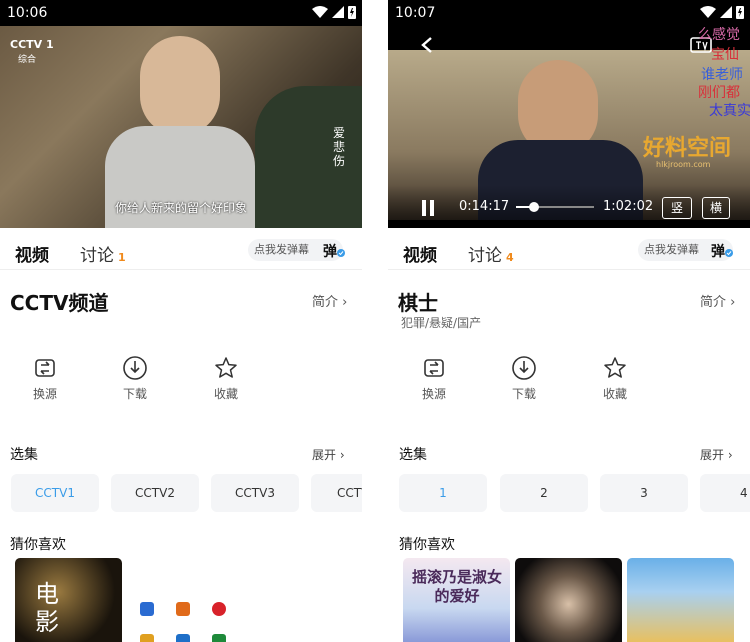 This screenshot has height=642, width=750. Describe the element at coordinates (443, 493) in the screenshot. I see `episode-item: 1` at that location.